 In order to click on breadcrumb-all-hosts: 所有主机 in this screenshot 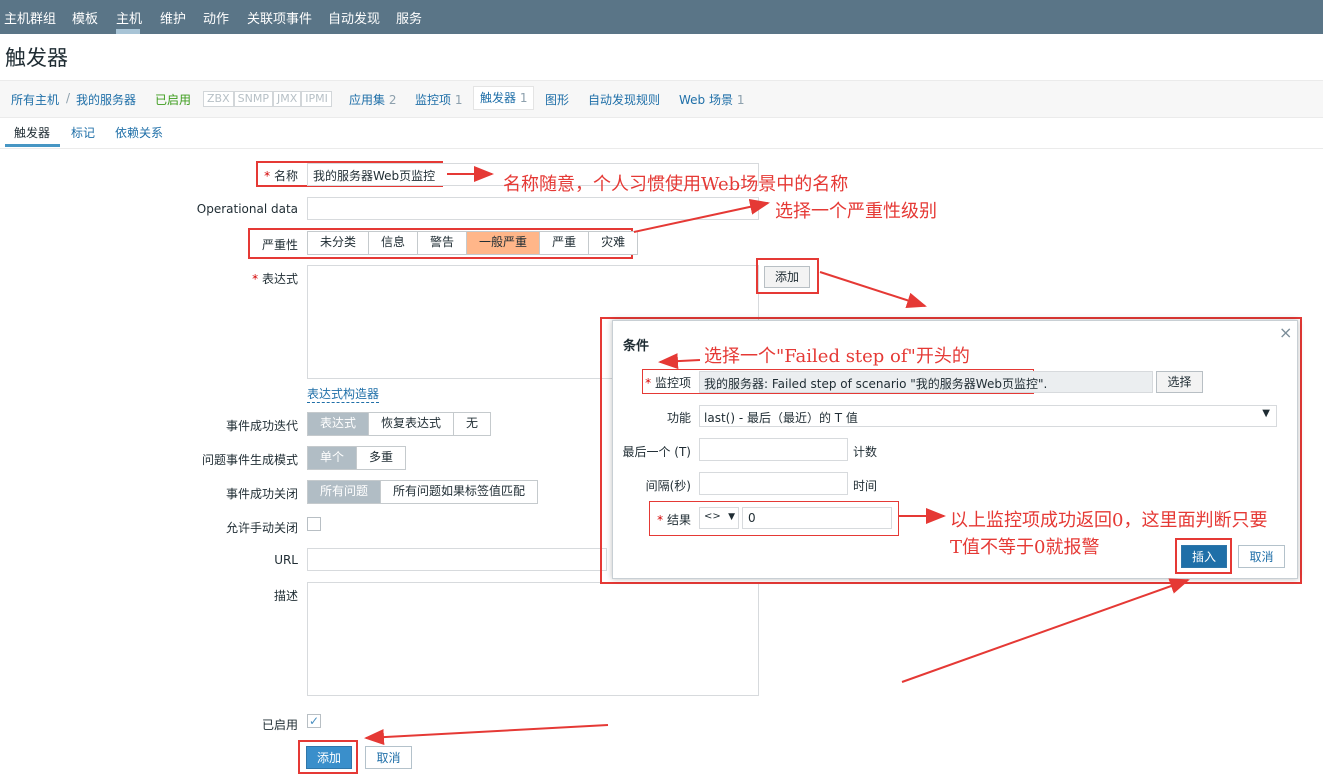, I will do `click(35, 99)`.